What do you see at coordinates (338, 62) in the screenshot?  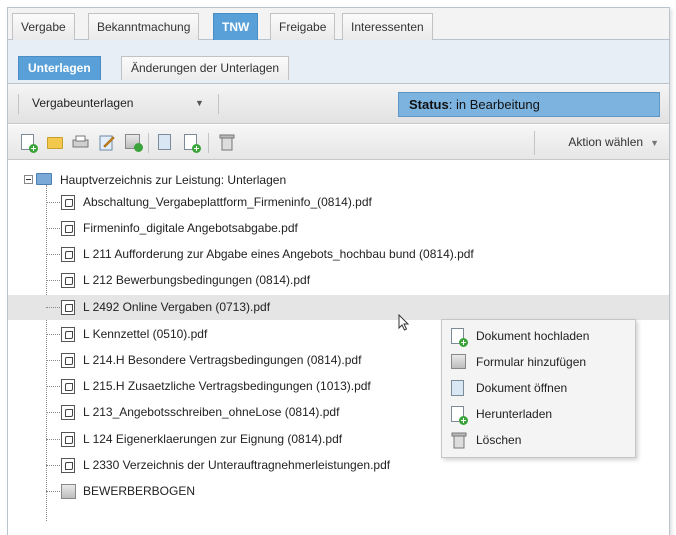 I see `sub-tab-bar: Unterlagen Änderungen der Unterlagen` at bounding box center [338, 62].